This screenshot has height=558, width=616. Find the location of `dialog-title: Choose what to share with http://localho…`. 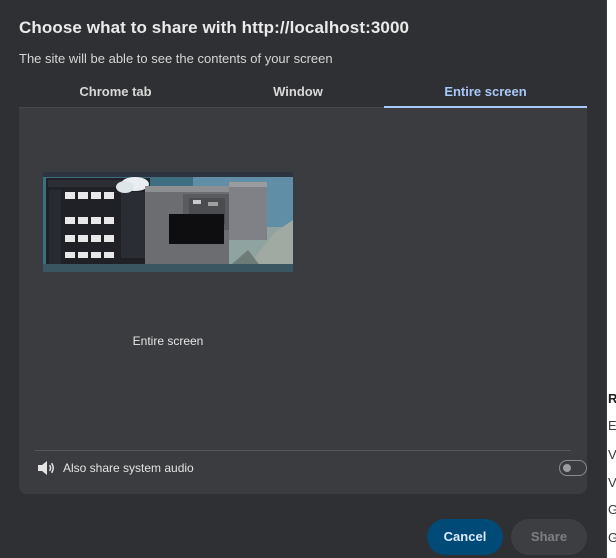

dialog-title: Choose what to share with http://localho… is located at coordinates (214, 27).